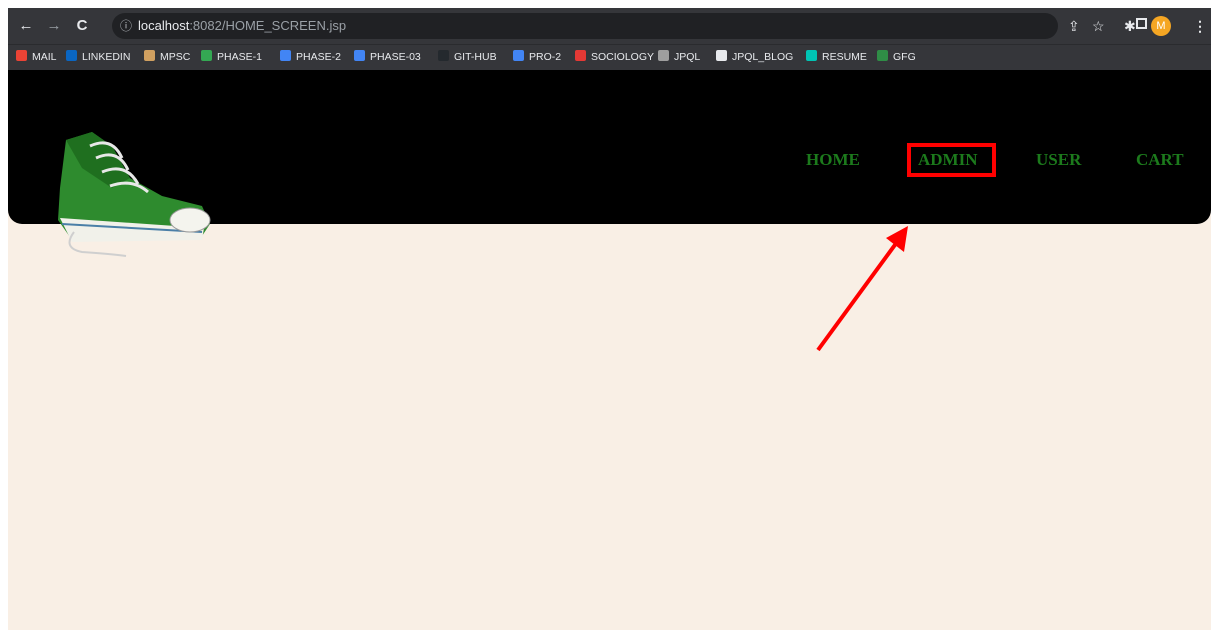 This screenshot has width=1211, height=630. What do you see at coordinates (663, 55) in the screenshot?
I see `jpql-icon` at bounding box center [663, 55].